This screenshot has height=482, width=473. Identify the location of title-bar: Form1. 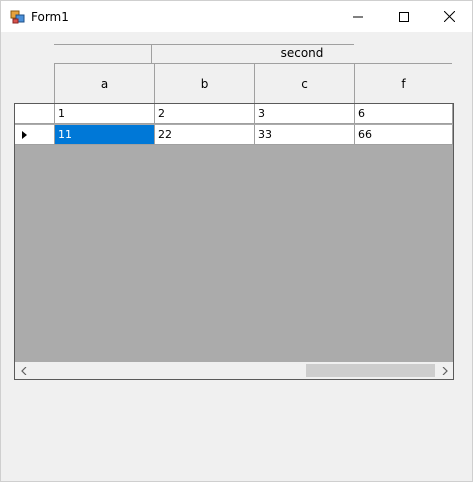
(236, 16).